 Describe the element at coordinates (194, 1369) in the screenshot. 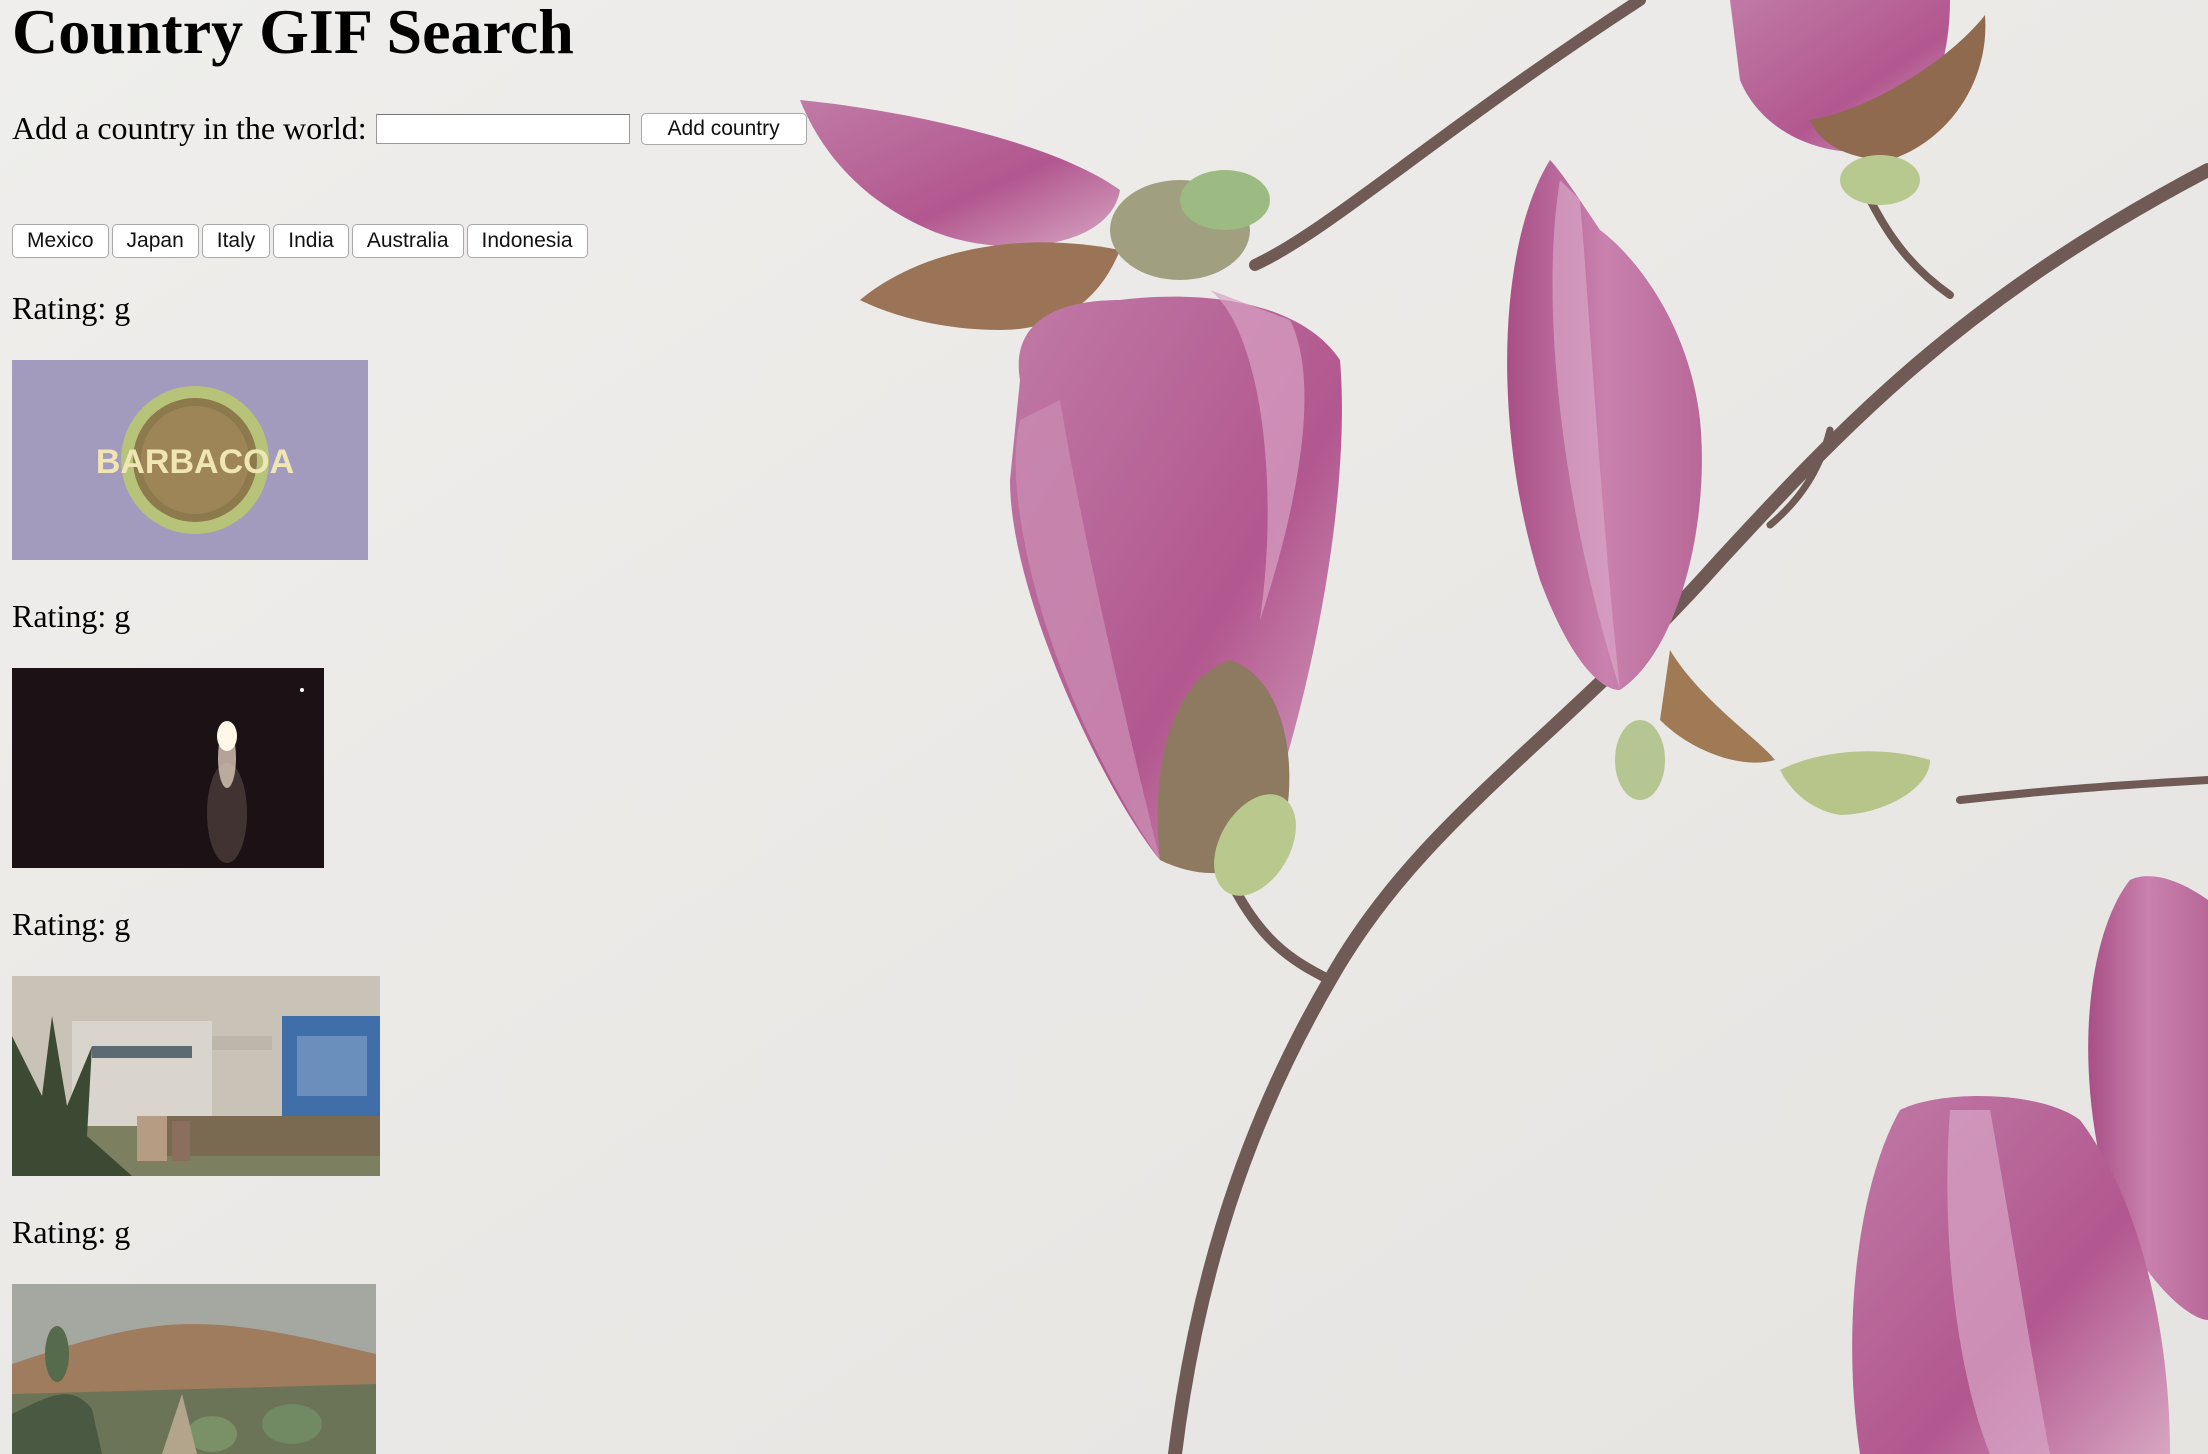

I see `gif-image-landscape` at that location.